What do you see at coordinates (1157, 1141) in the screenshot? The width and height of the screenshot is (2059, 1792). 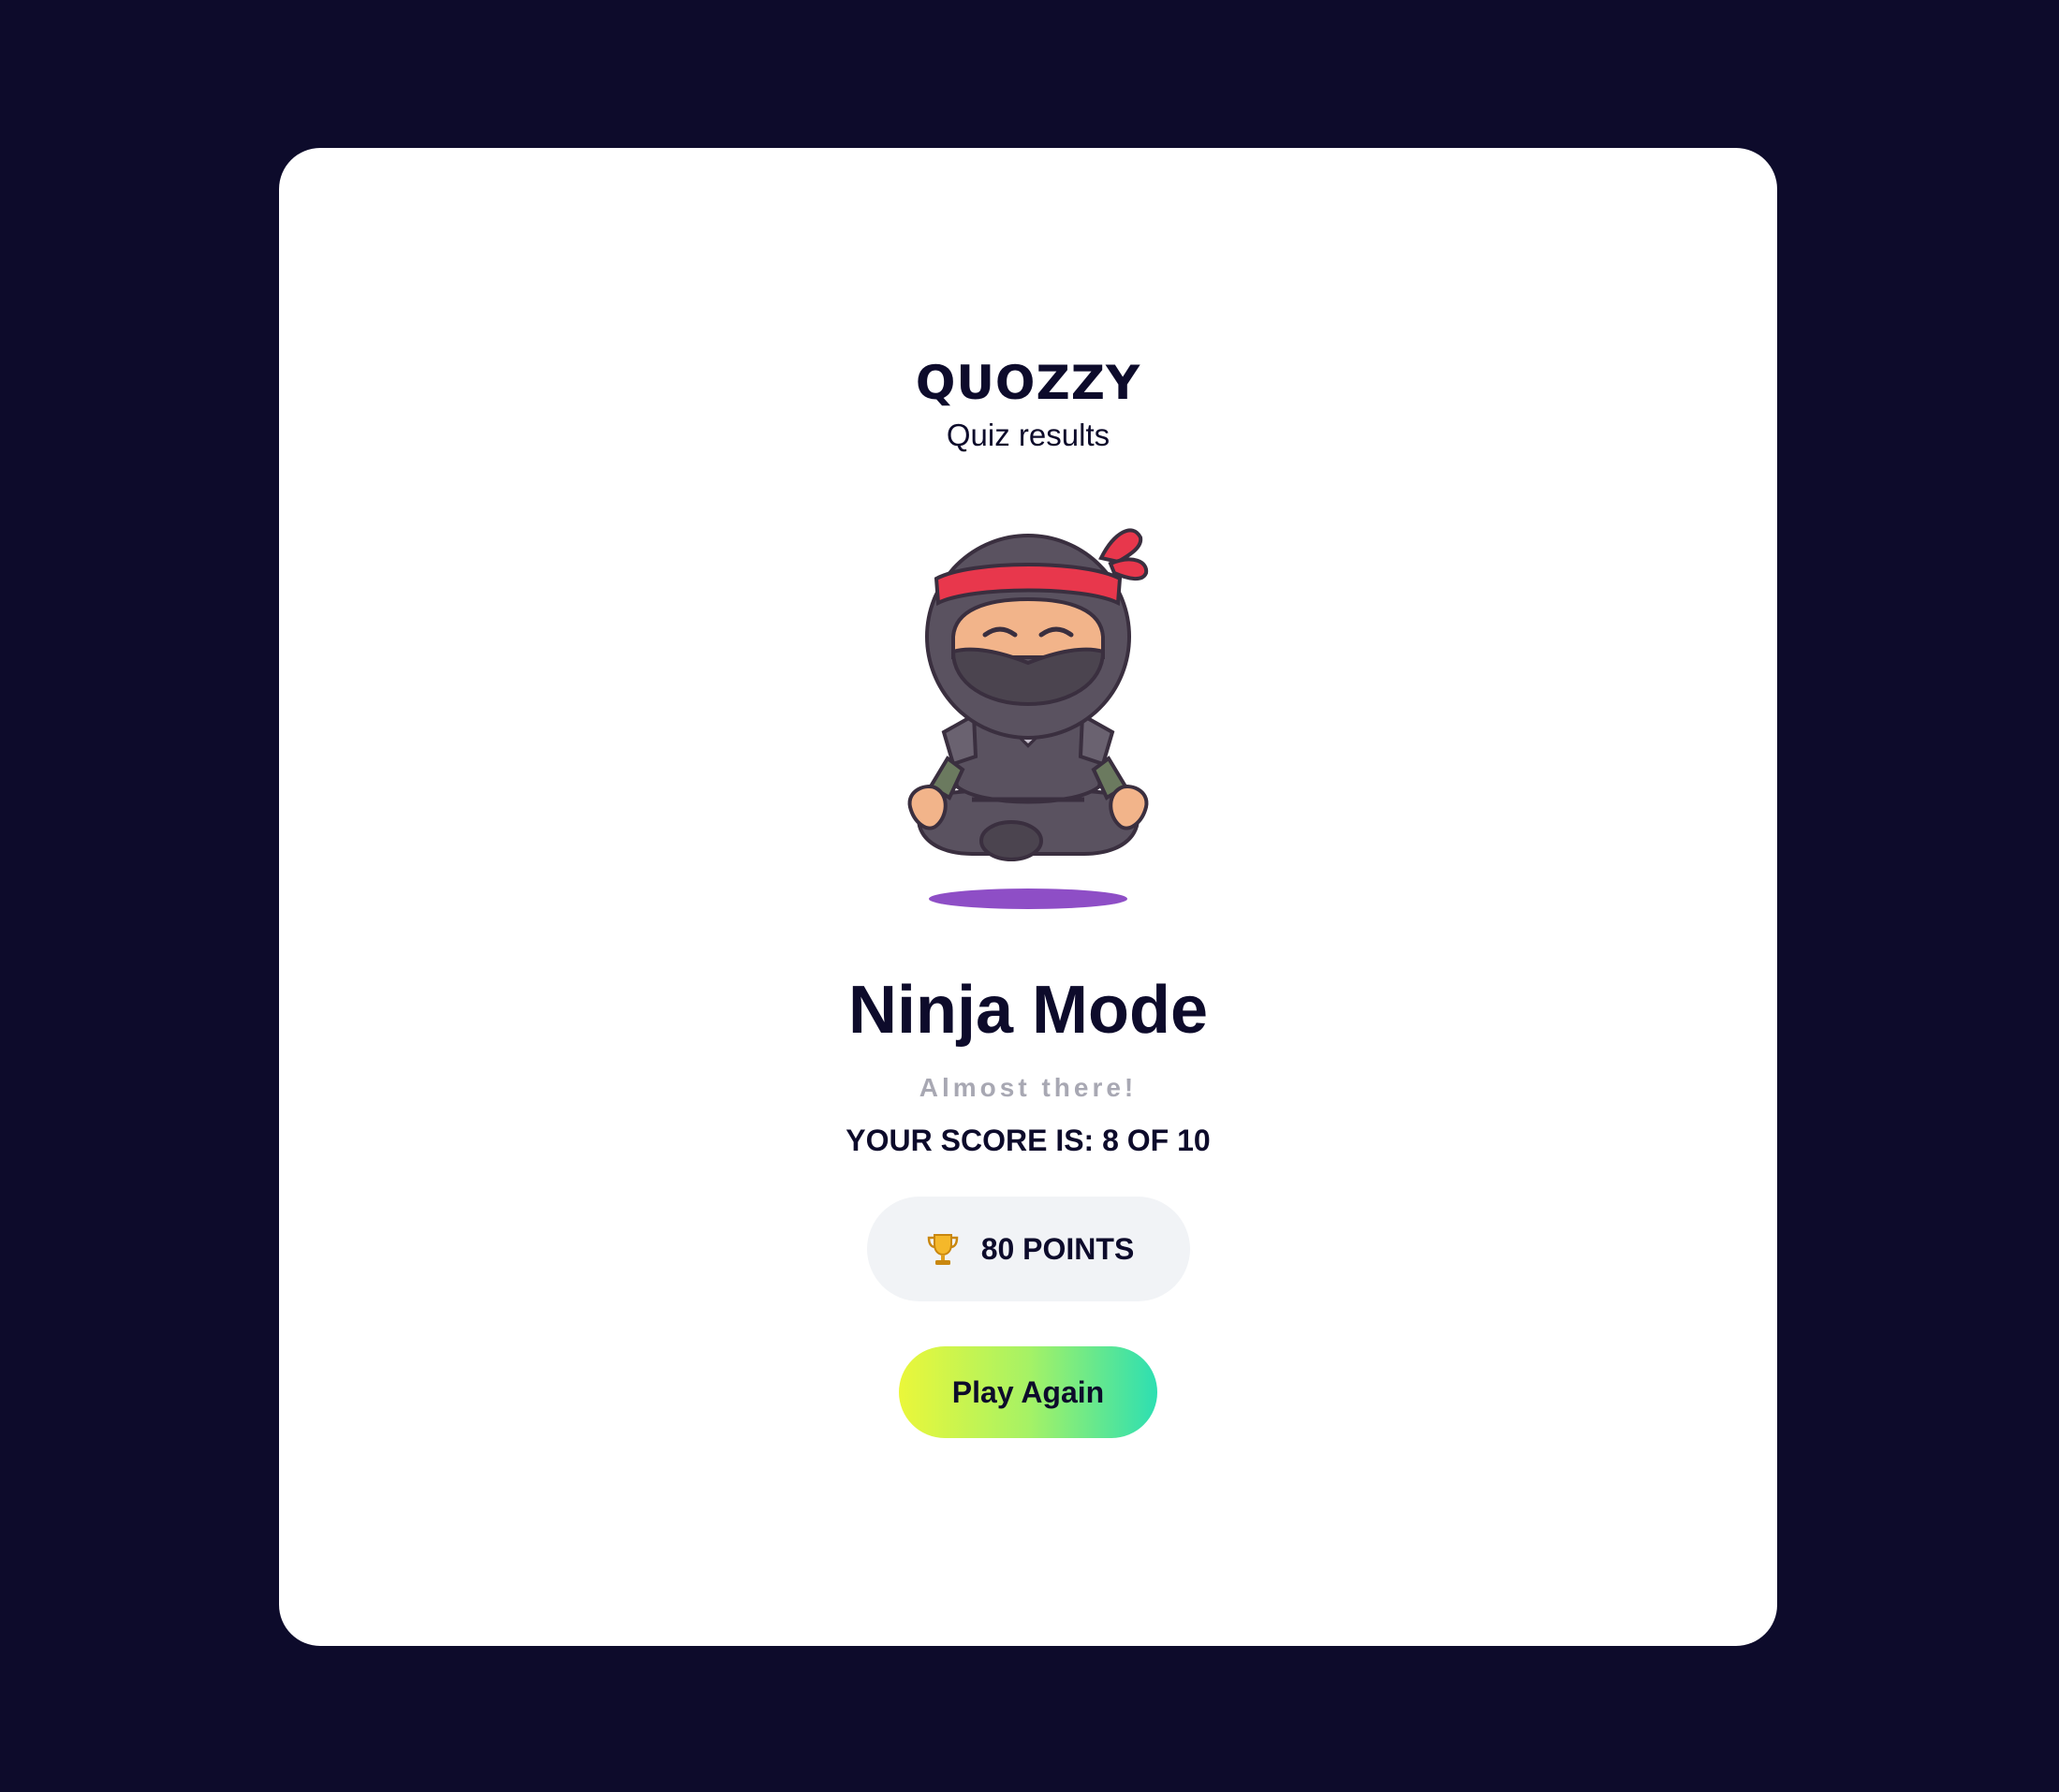 I see `score-value: 8 OF 10` at bounding box center [1157, 1141].